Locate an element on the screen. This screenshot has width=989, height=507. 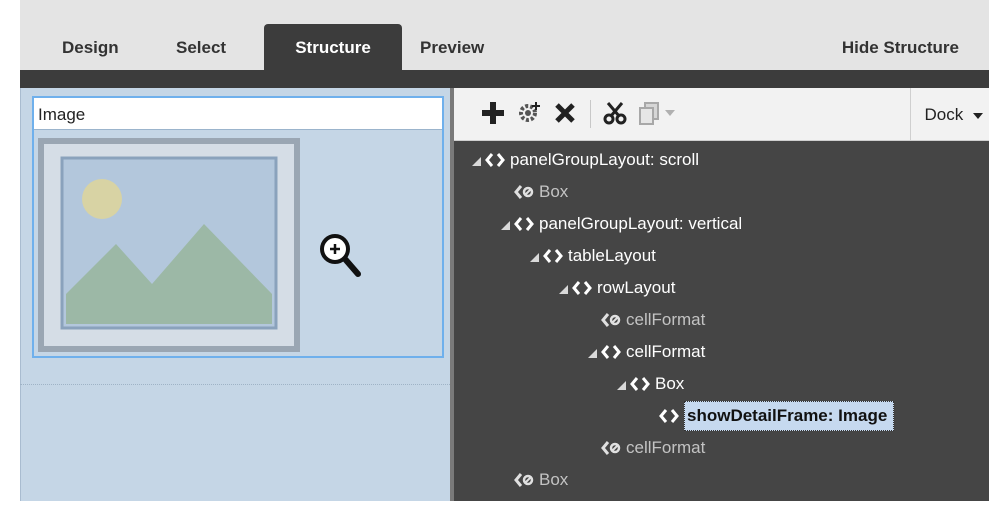
canvas-dotted-divider is located at coordinates (235, 384).